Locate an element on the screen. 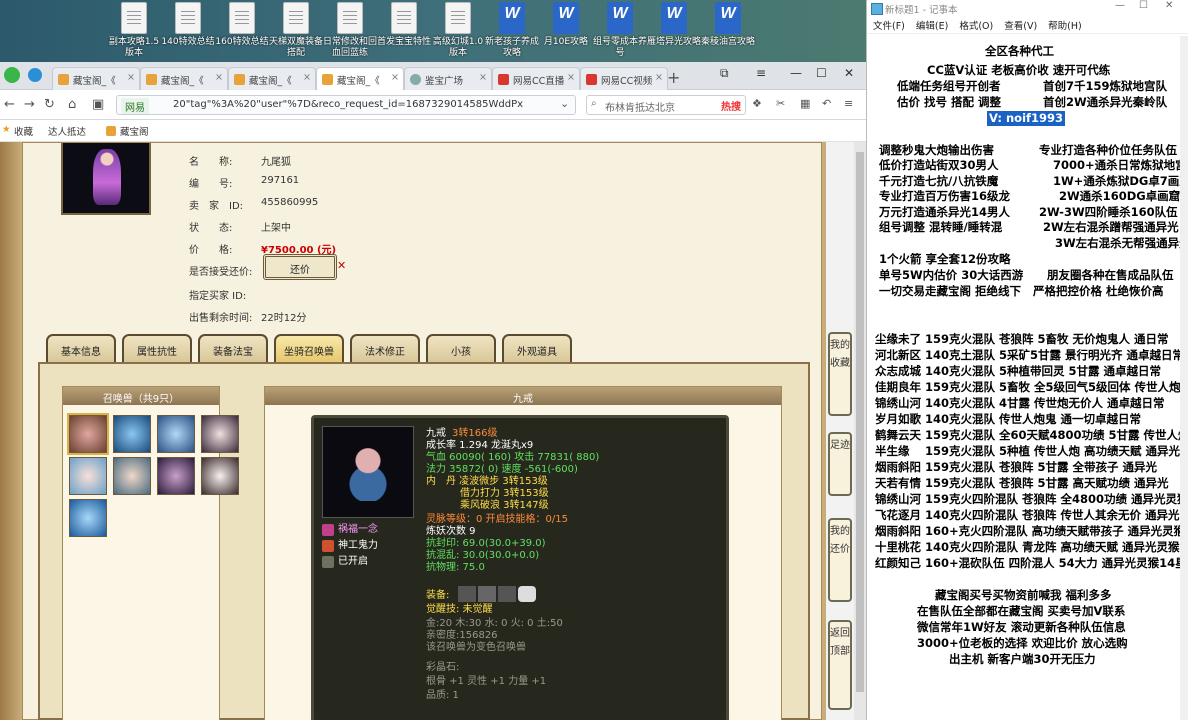  extension-icon: ❖ is located at coordinates (757, 103).